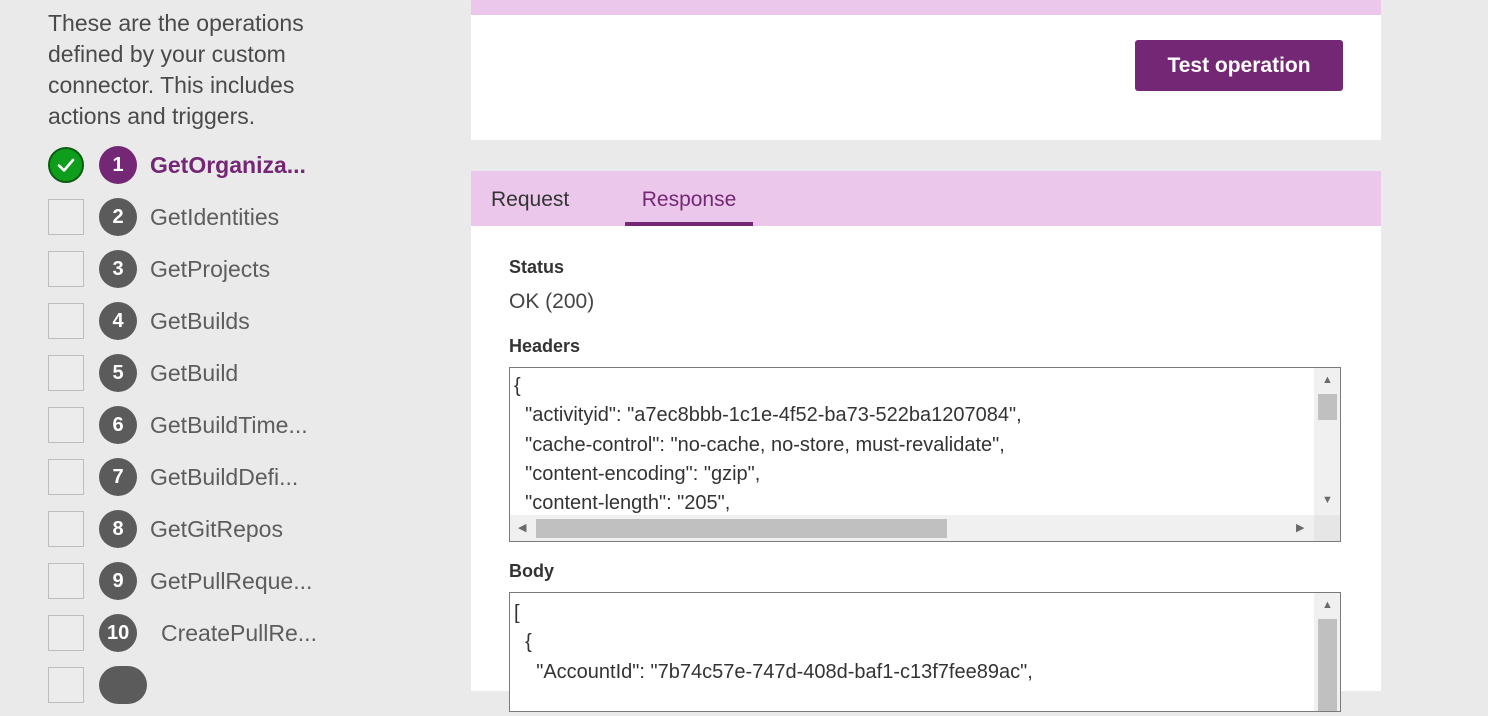 This screenshot has width=1488, height=716. What do you see at coordinates (118, 477) in the screenshot?
I see `operation-number: 7` at bounding box center [118, 477].